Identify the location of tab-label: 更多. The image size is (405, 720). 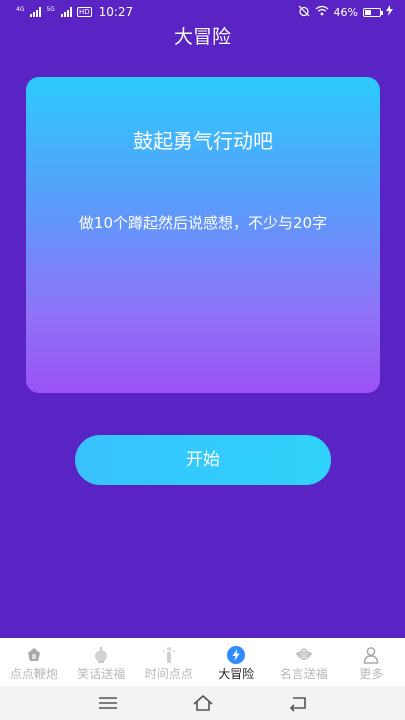
(371, 674).